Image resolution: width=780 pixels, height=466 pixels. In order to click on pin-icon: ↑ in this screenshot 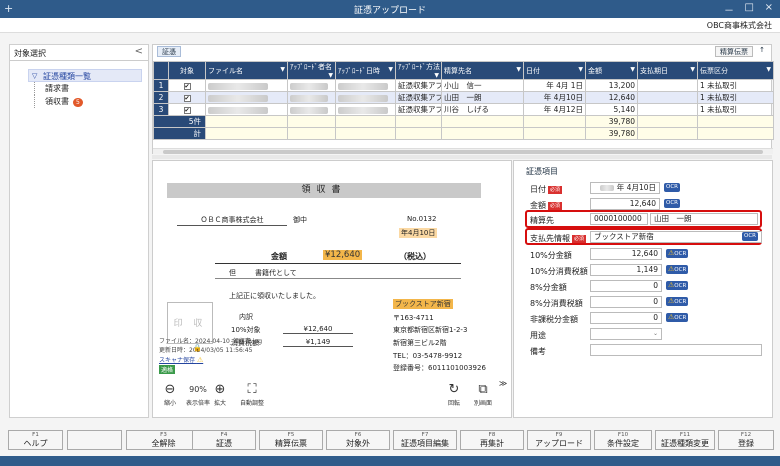, I will do `click(762, 51)`.